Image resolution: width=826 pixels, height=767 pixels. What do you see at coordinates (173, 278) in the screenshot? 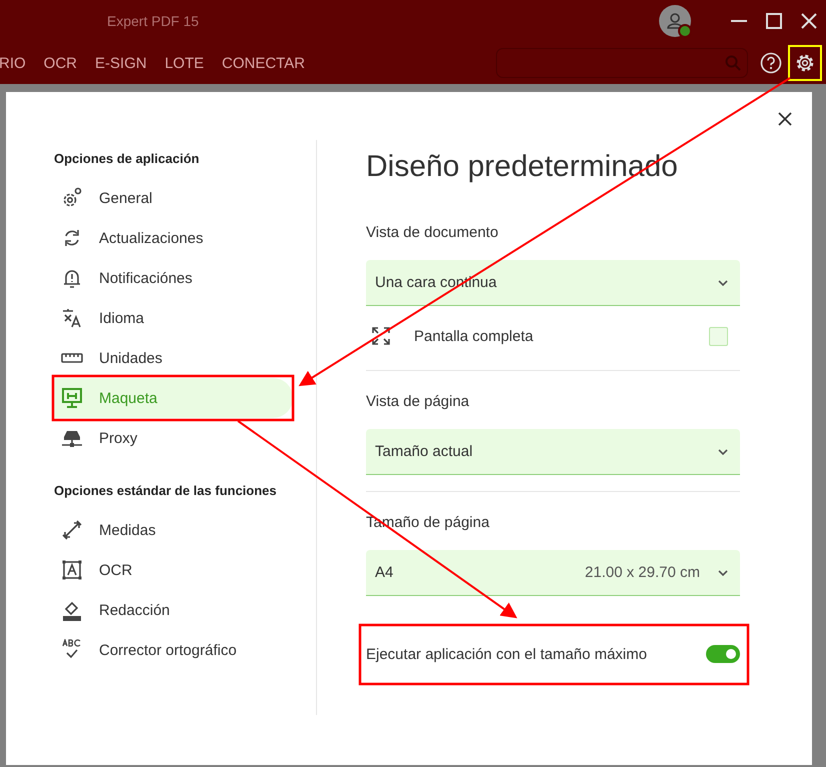
I see `sidebar-item: Notificaciónes` at bounding box center [173, 278].